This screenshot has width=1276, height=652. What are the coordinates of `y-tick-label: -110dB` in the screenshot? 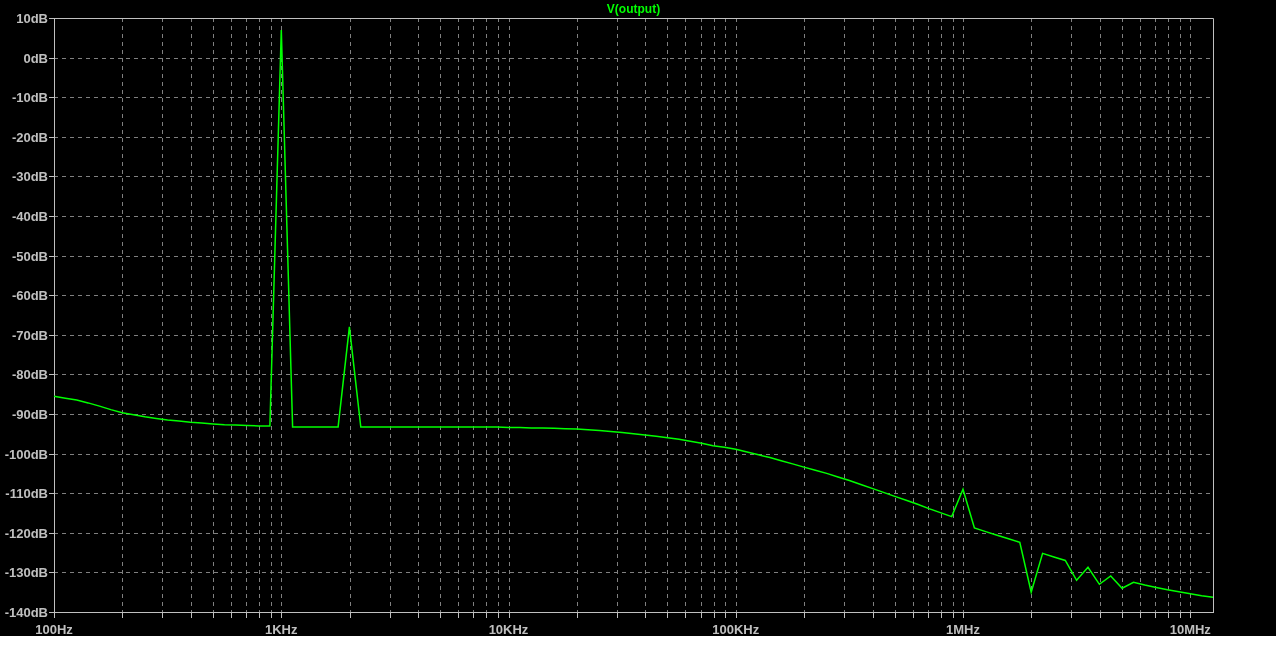 It's located at (26, 494).